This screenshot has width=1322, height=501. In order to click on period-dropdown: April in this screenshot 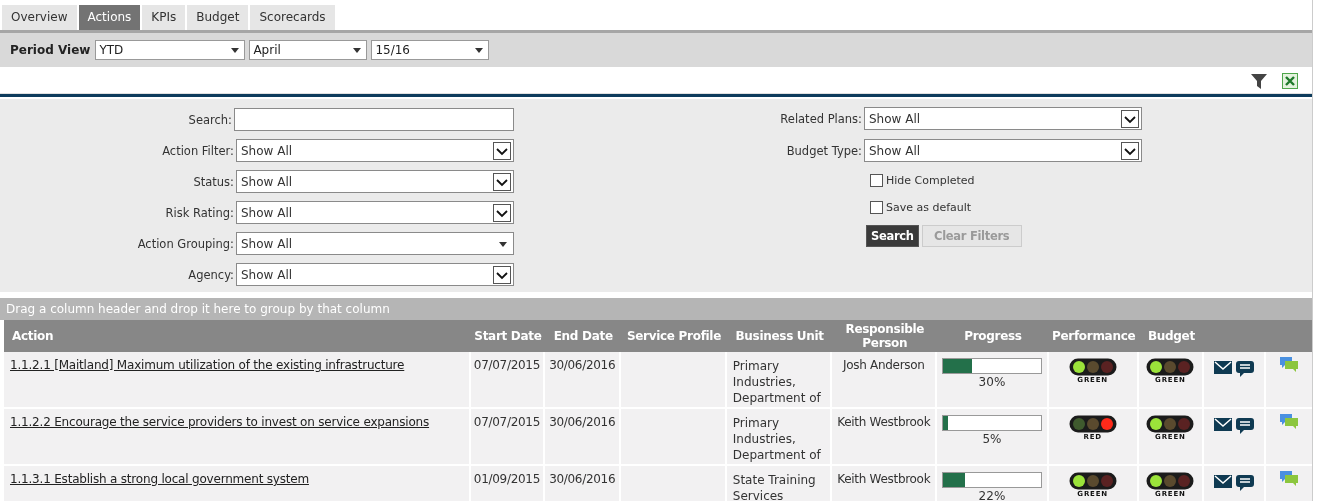, I will do `click(308, 50)`.